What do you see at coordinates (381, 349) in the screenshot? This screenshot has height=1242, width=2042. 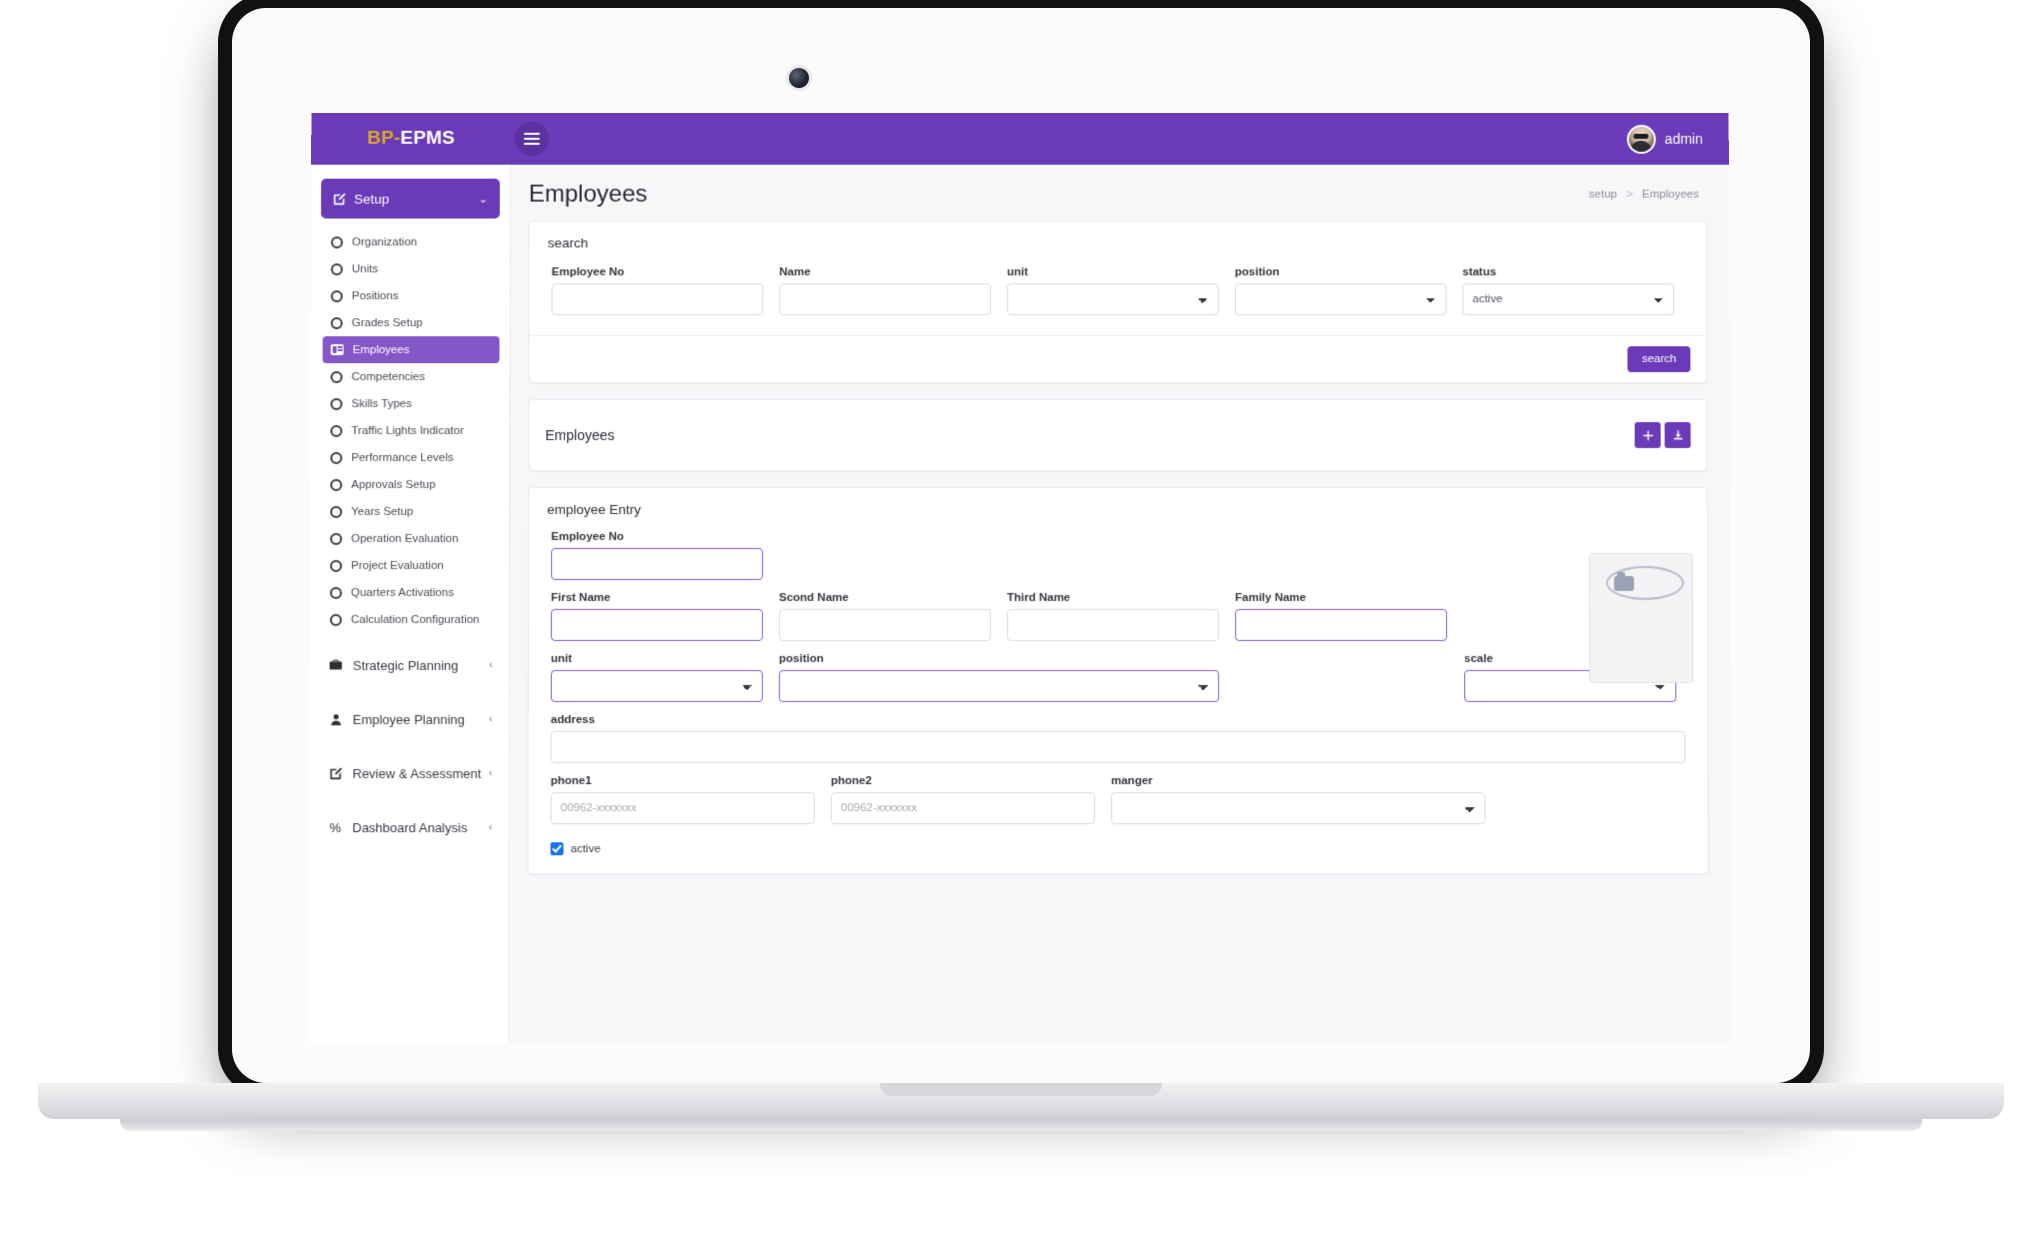 I see `sidebar-item-label: Employees` at bounding box center [381, 349].